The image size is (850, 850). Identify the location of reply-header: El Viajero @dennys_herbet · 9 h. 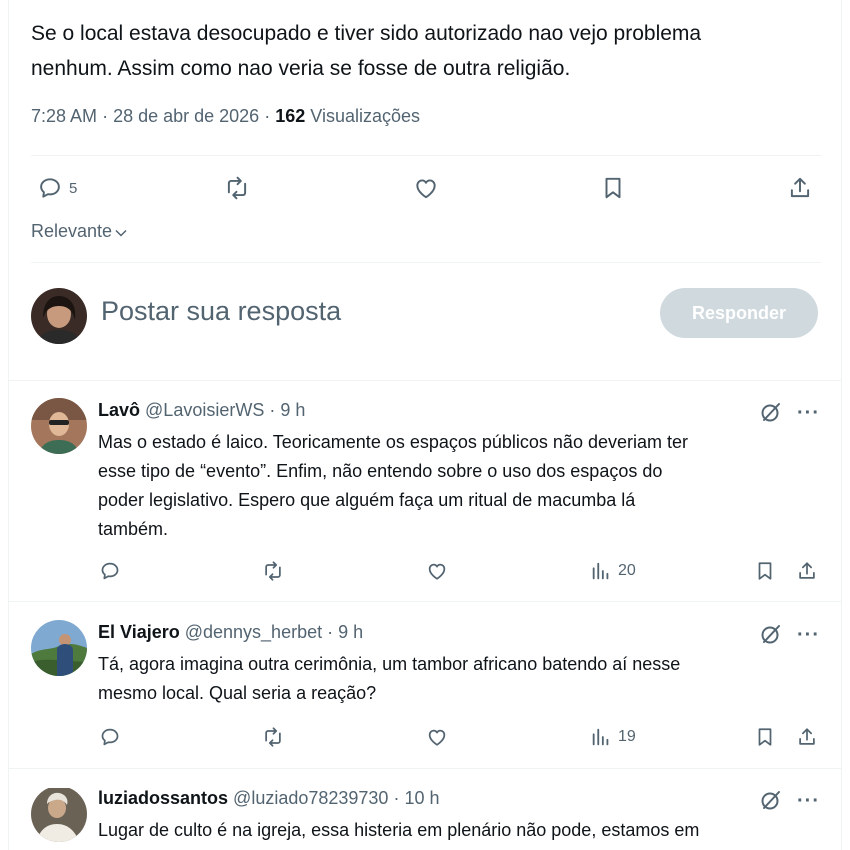
(230, 632).